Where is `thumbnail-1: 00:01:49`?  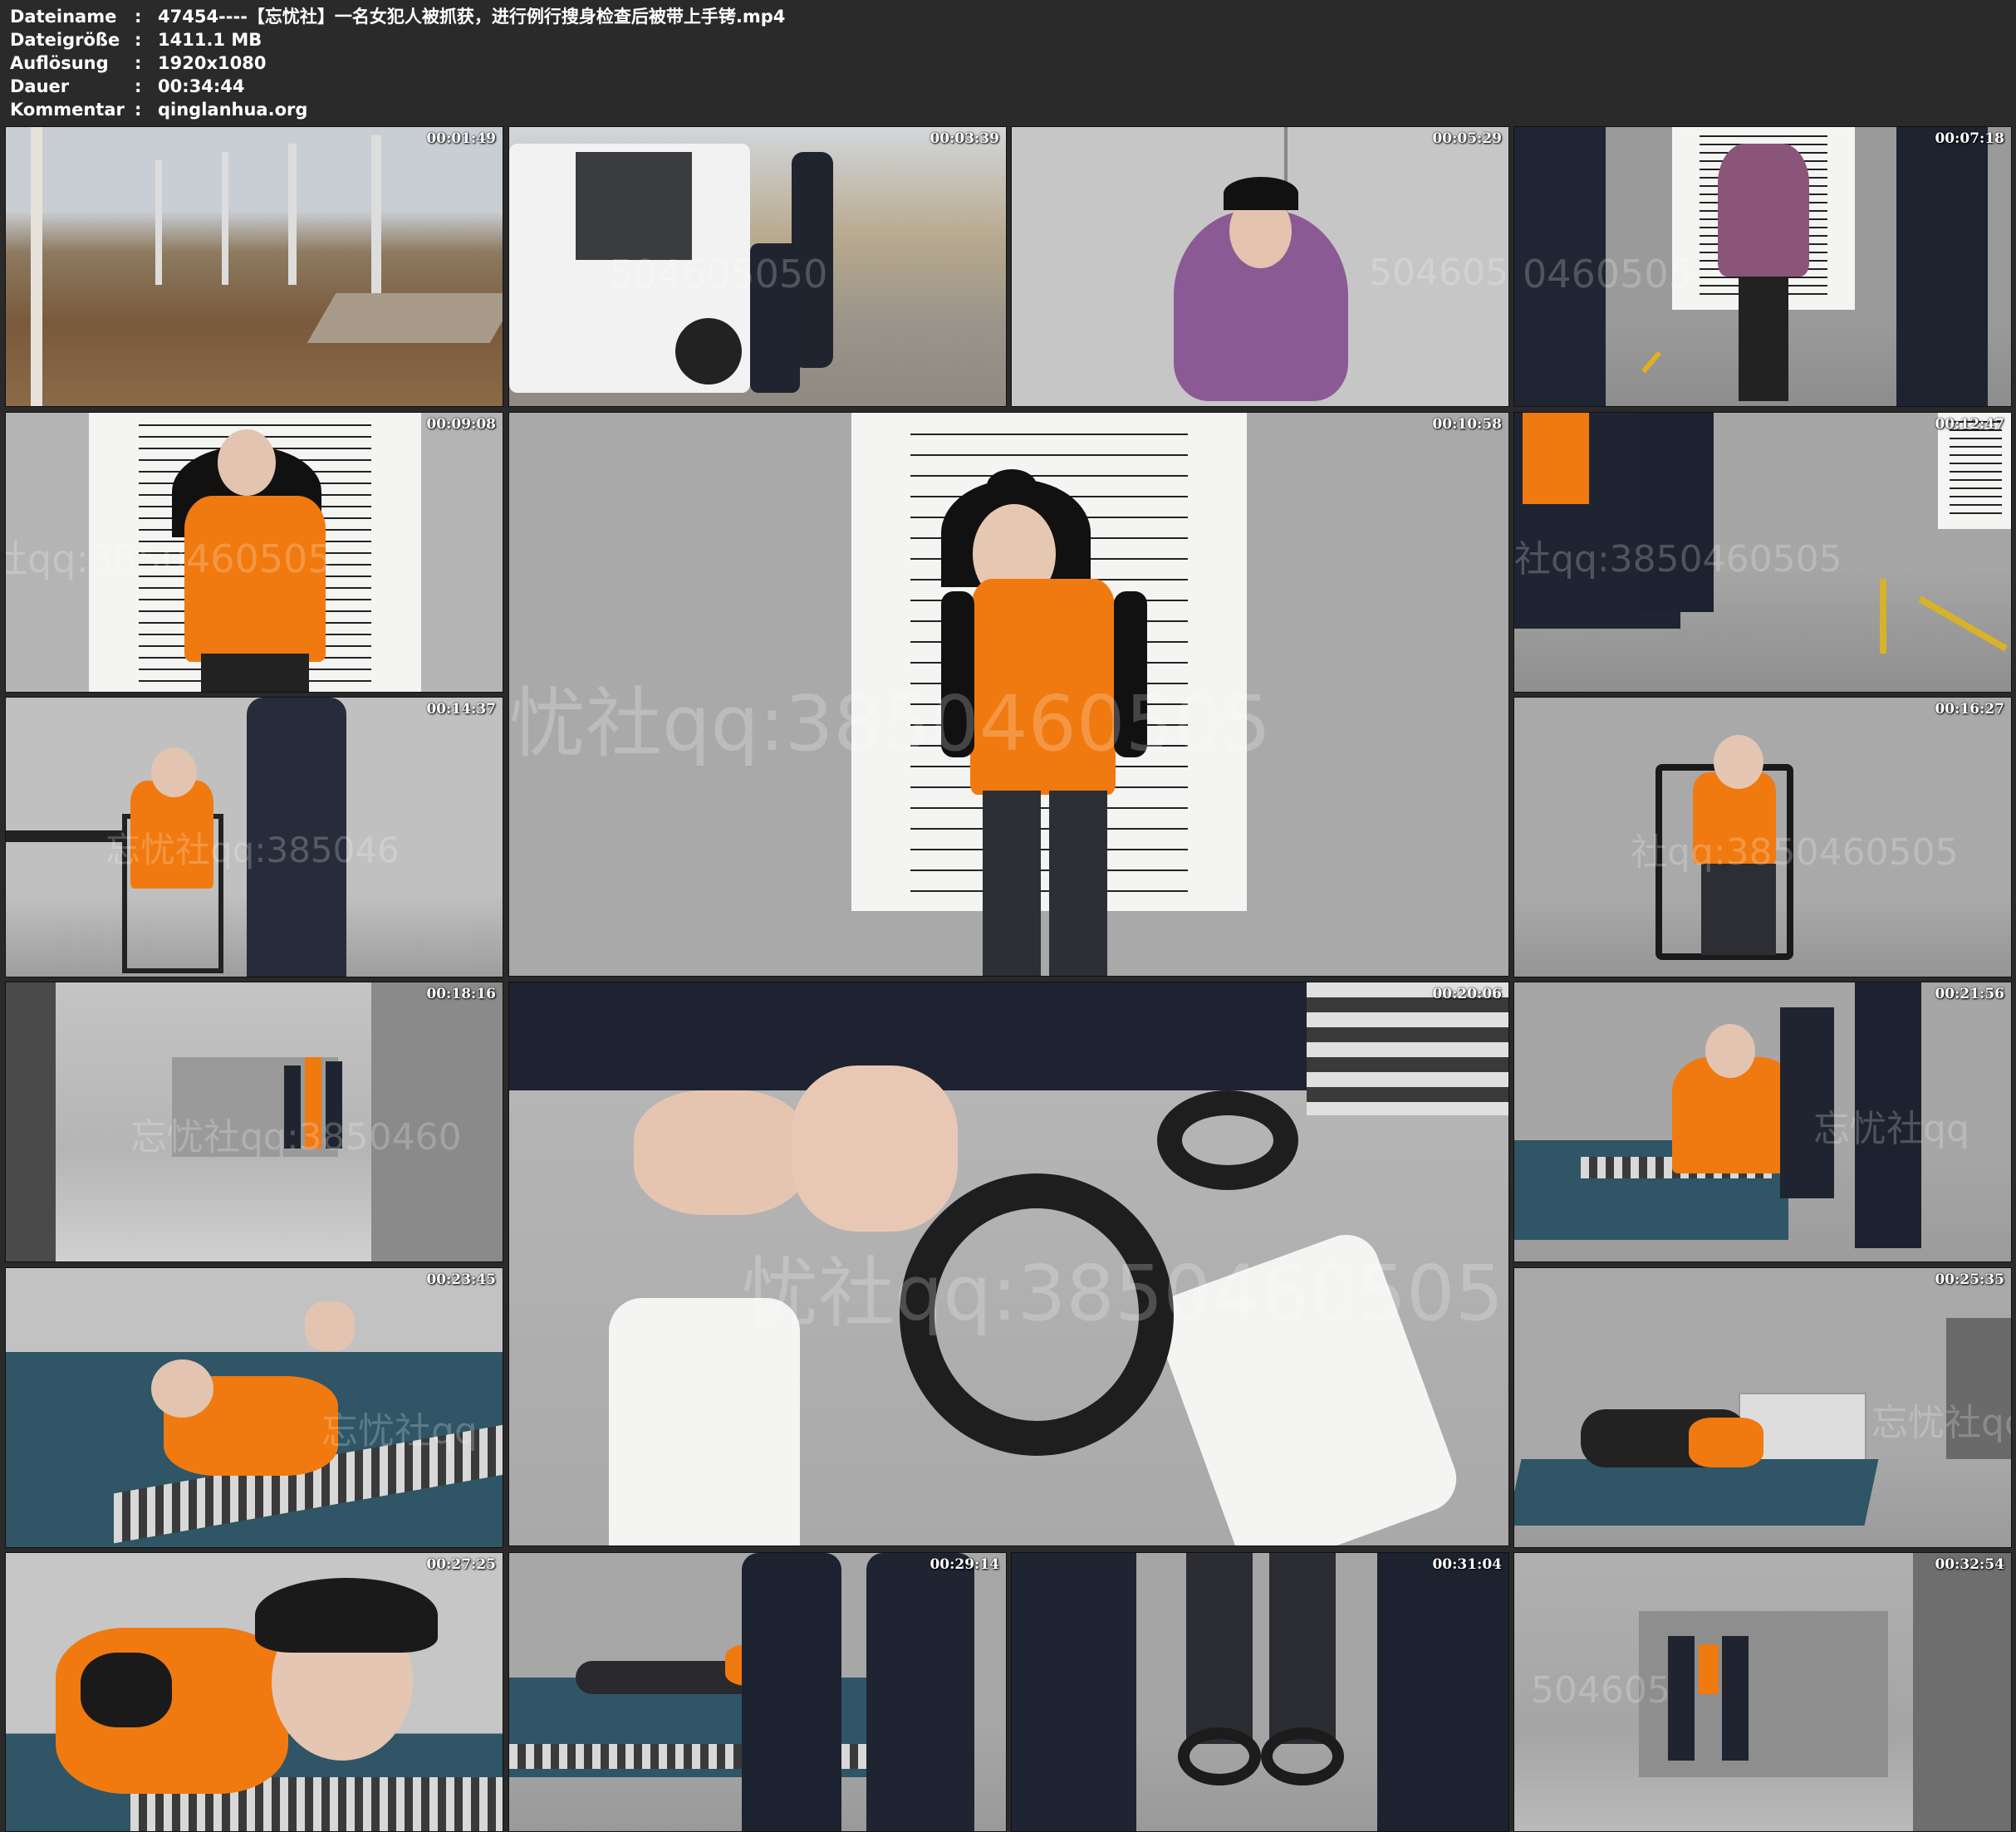 thumbnail-1: 00:01:49 is located at coordinates (254, 266).